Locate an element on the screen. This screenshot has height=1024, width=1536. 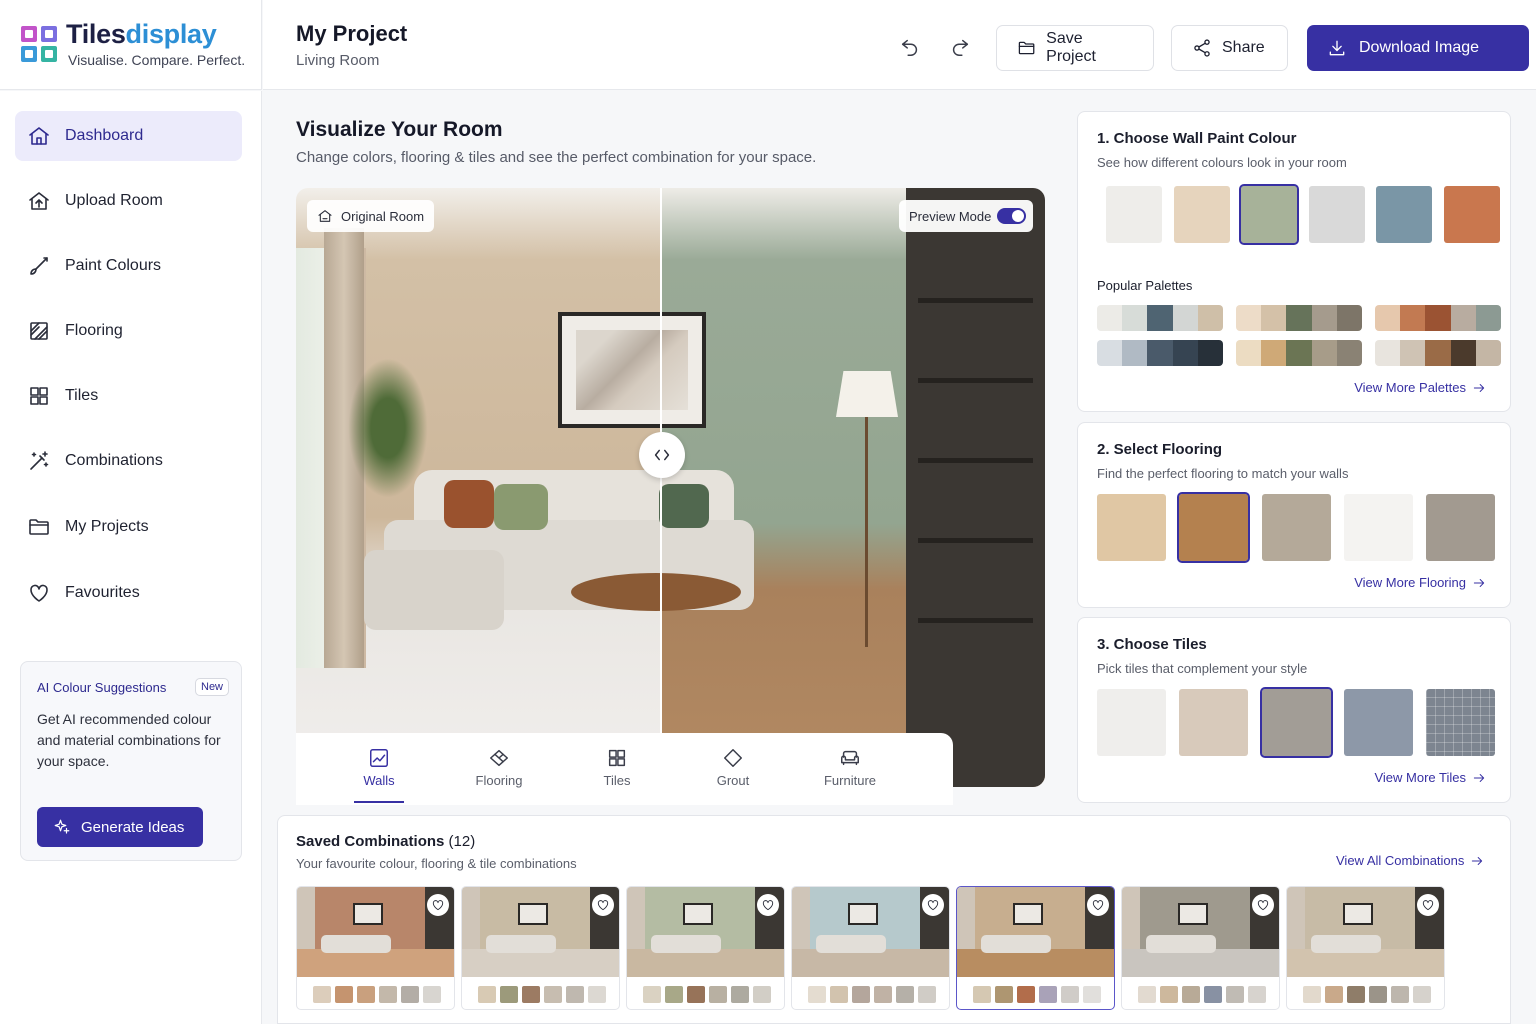
download-icon is located at coordinates (1337, 48).